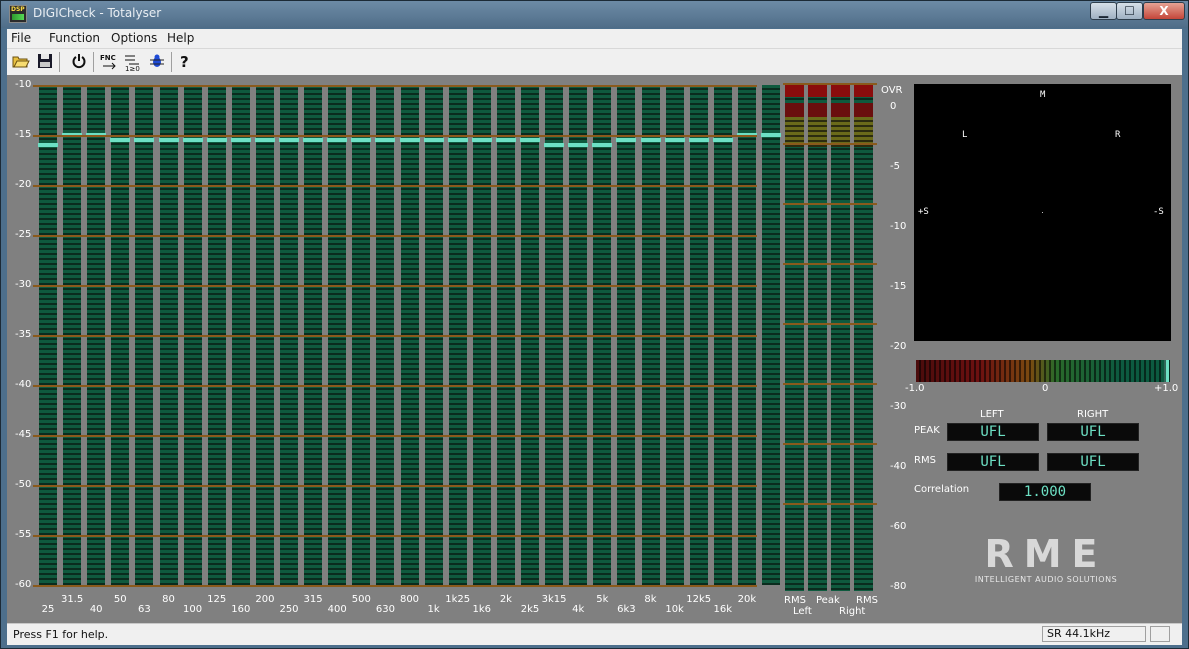  Describe the element at coordinates (21, 62) in the screenshot. I see `open-icon` at that location.